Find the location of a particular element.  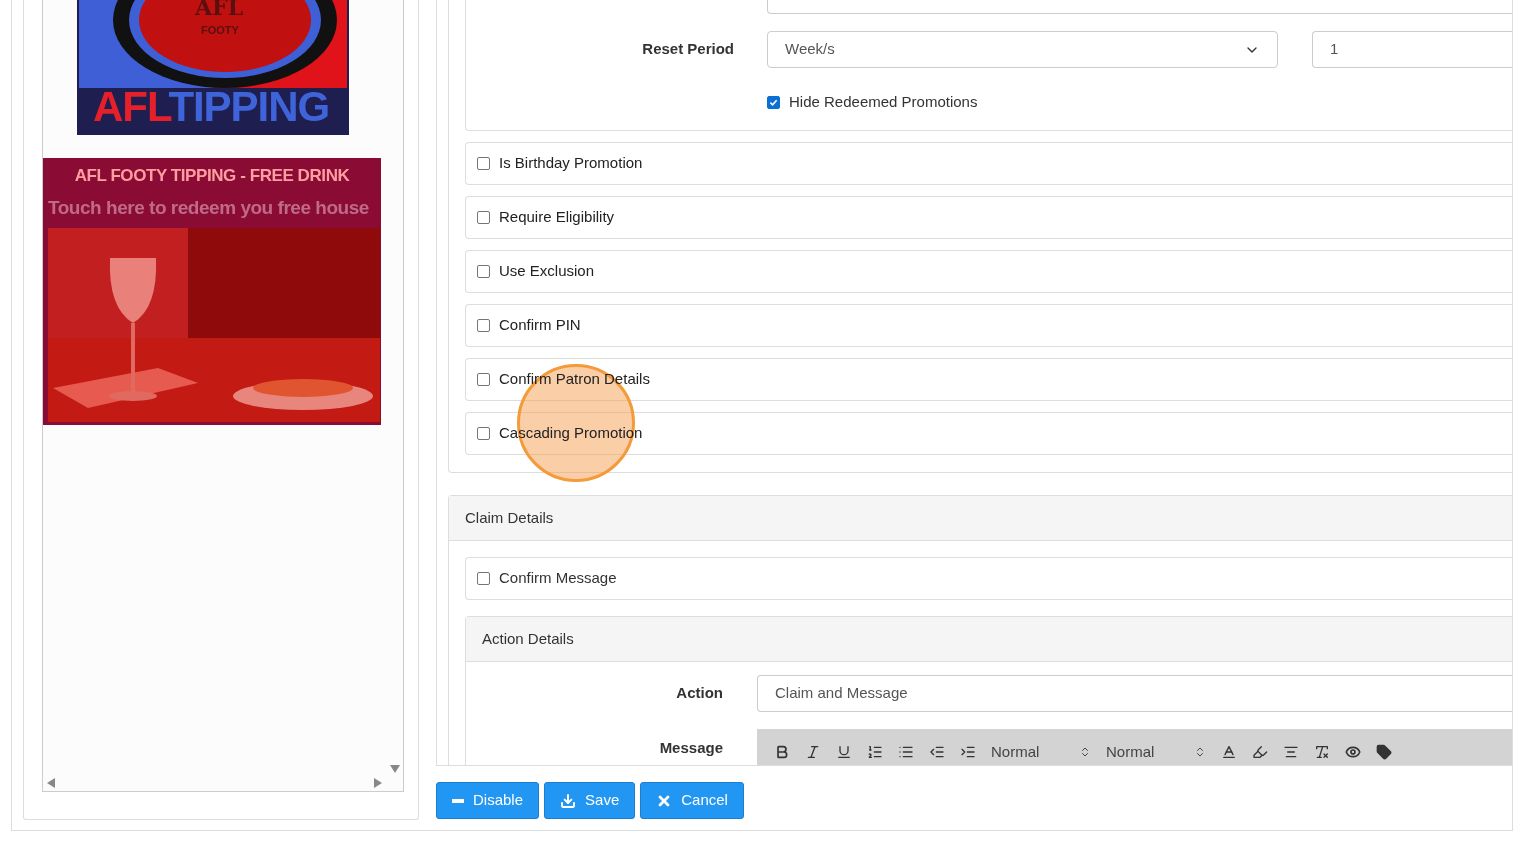

bold-icon is located at coordinates (782, 752).